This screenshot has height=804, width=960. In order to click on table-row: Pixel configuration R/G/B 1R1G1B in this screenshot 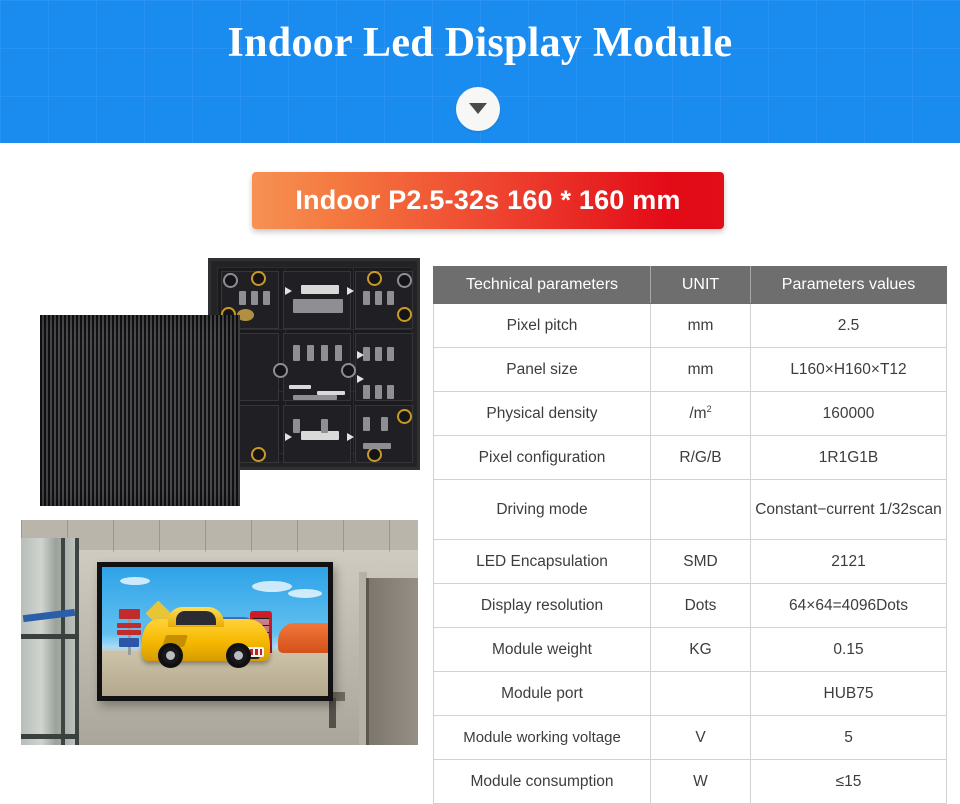, I will do `click(690, 457)`.